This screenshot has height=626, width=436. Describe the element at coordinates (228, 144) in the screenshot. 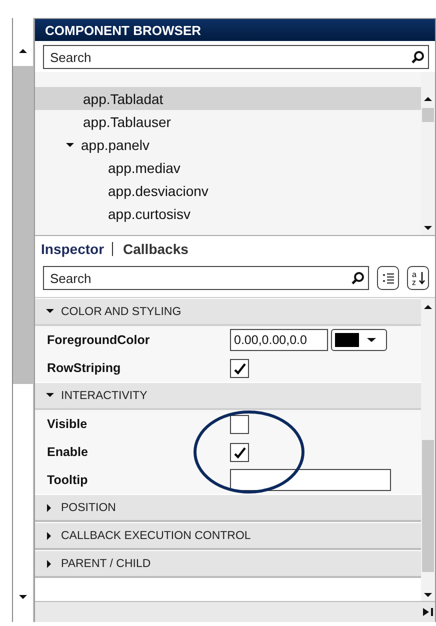

I see `tree-item: app.panelv` at that location.